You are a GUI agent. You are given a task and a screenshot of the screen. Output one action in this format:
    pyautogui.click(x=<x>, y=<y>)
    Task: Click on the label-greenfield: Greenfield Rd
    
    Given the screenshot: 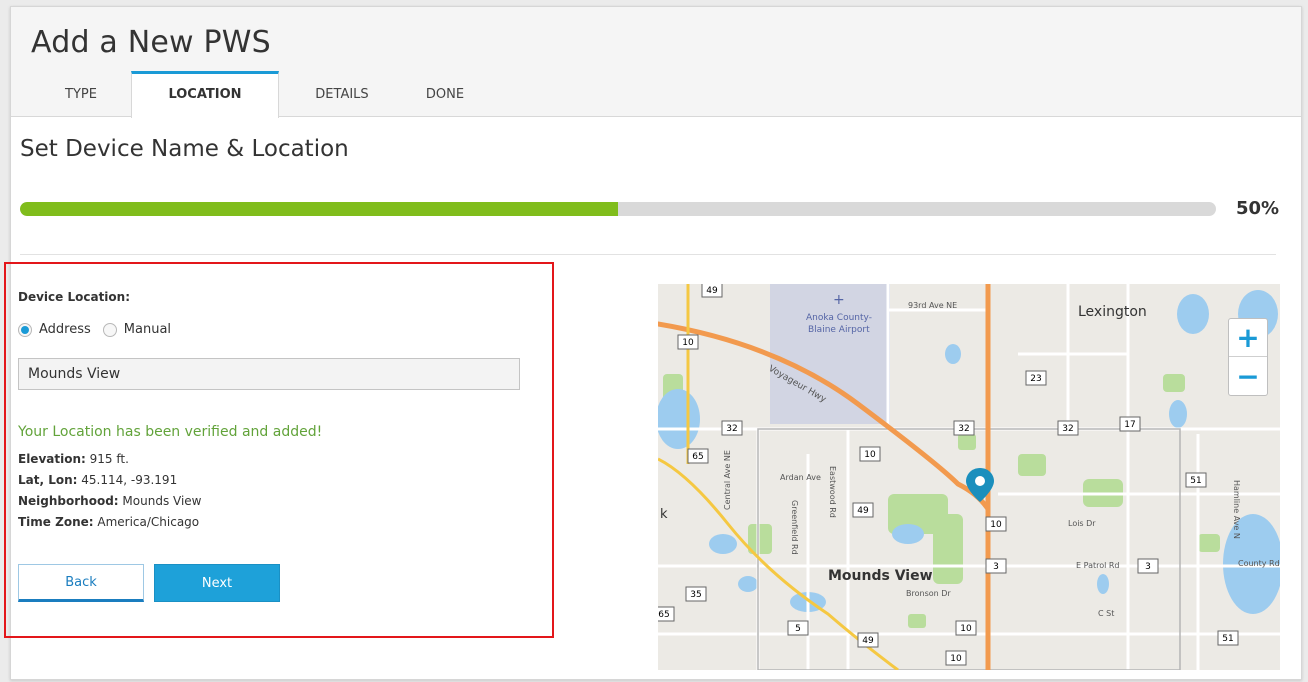 What is the action you would take?
    pyautogui.click(x=794, y=527)
    